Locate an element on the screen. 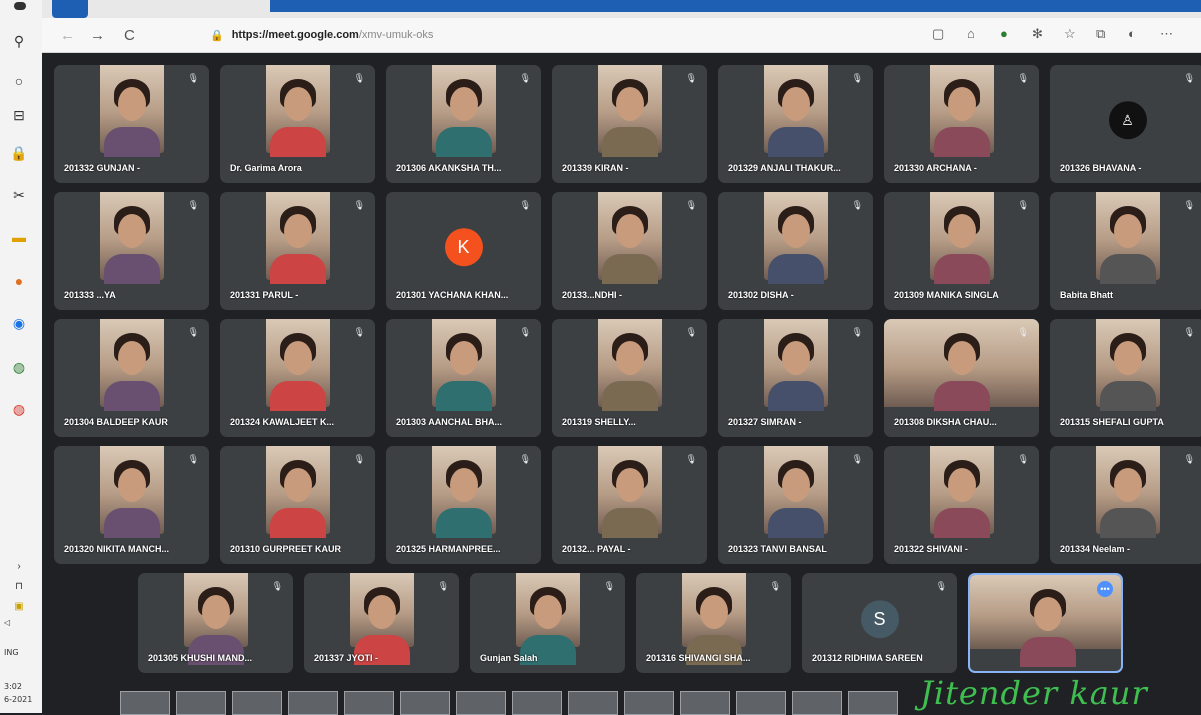 Image resolution: width=1201 pixels, height=715 pixels. url-host: https://meet.google.com is located at coordinates (295, 35).